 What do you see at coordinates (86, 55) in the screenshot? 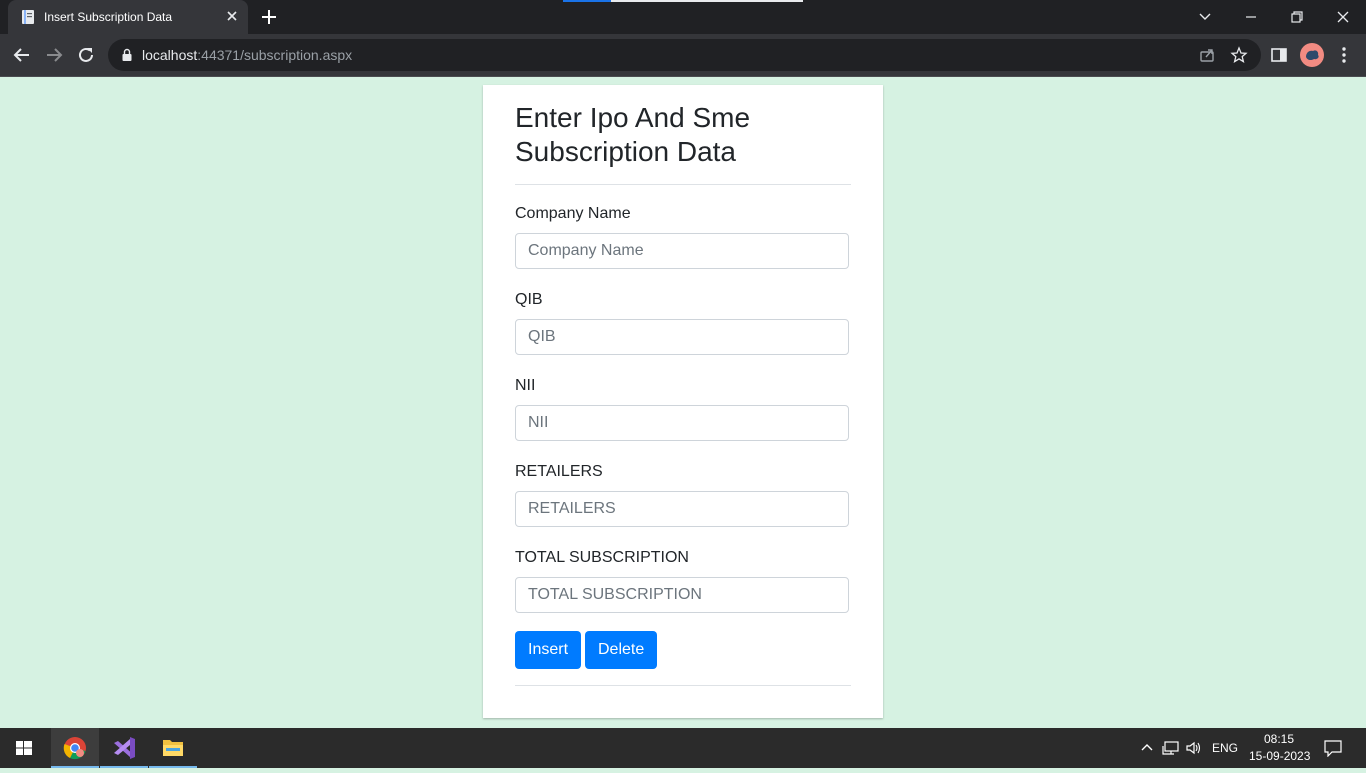
I see `reload-icon` at bounding box center [86, 55].